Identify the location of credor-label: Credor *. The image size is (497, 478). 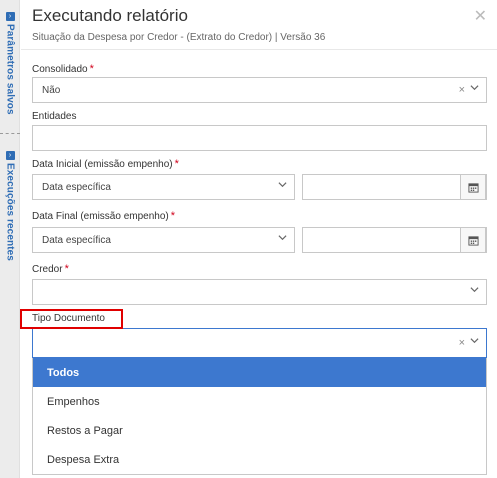
(50, 269).